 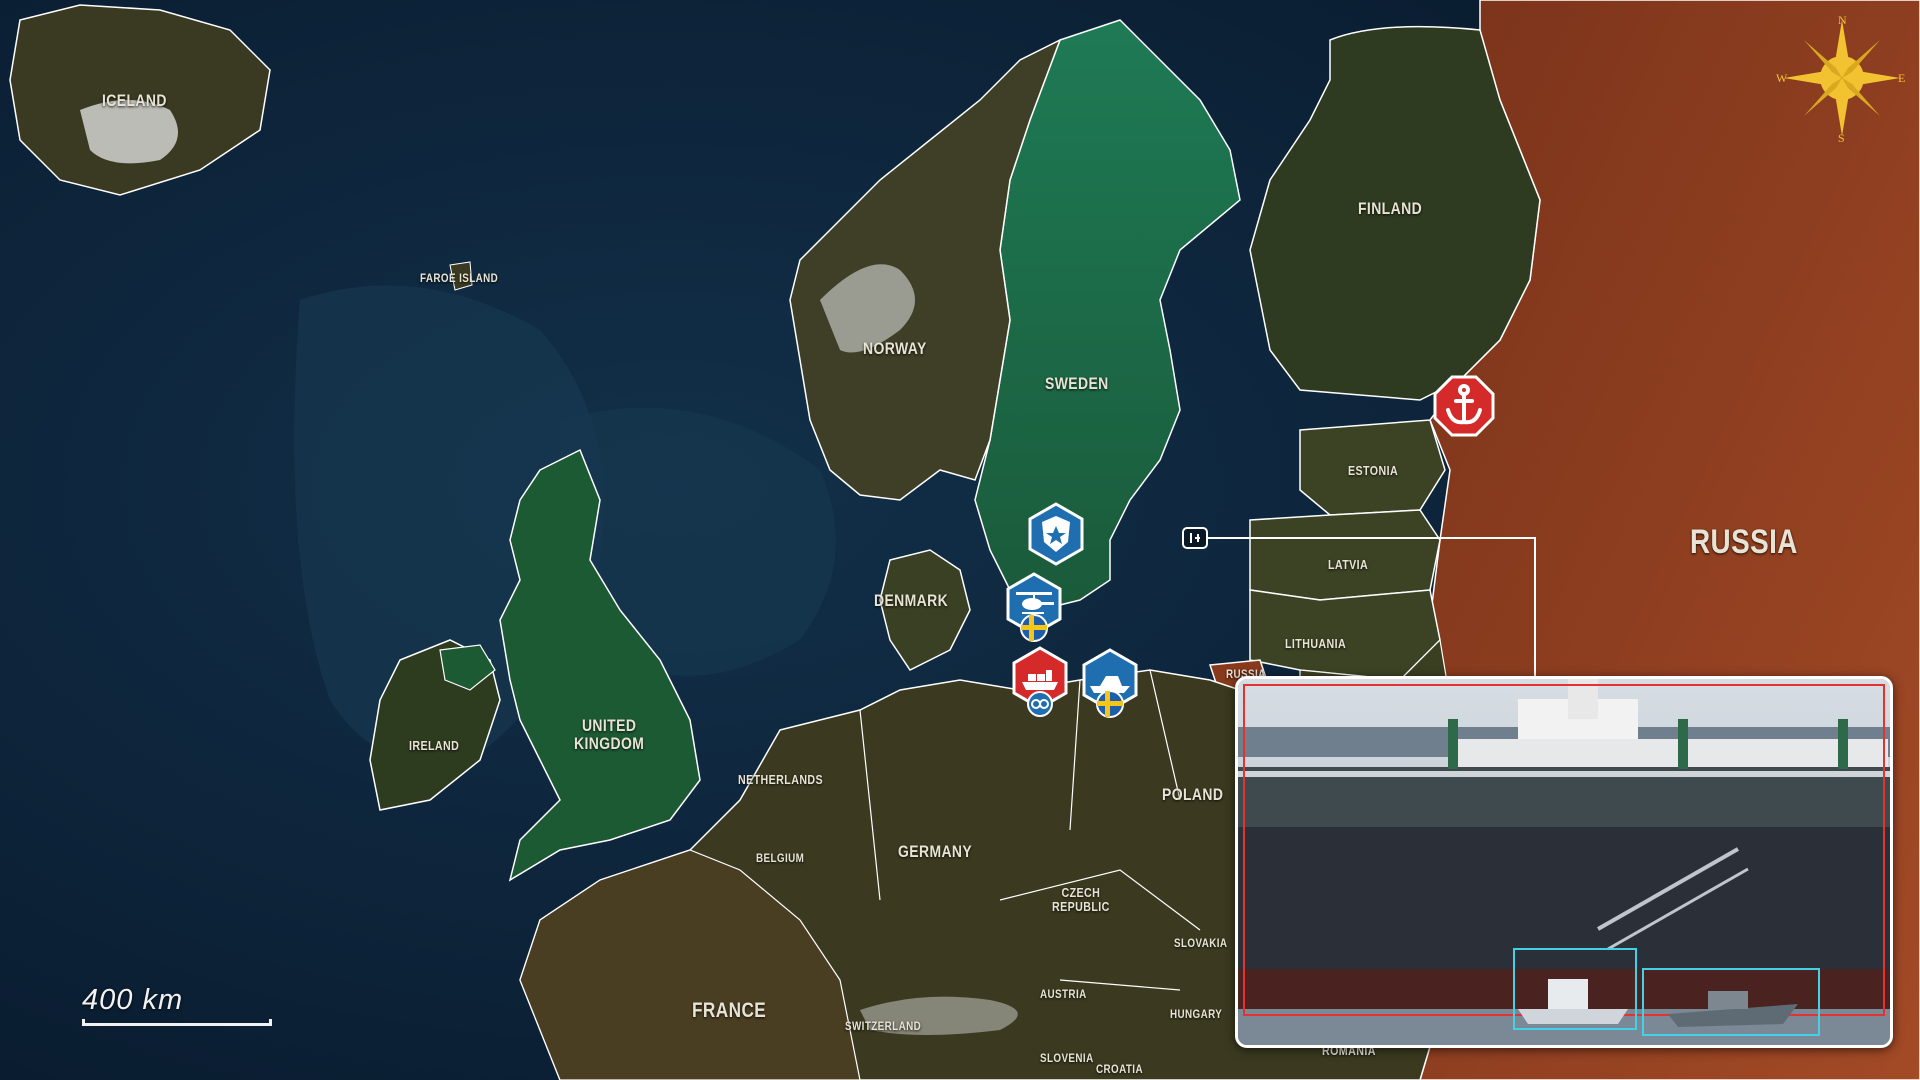 I want to click on tanker-boarding-photo, so click(x=1564, y=862).